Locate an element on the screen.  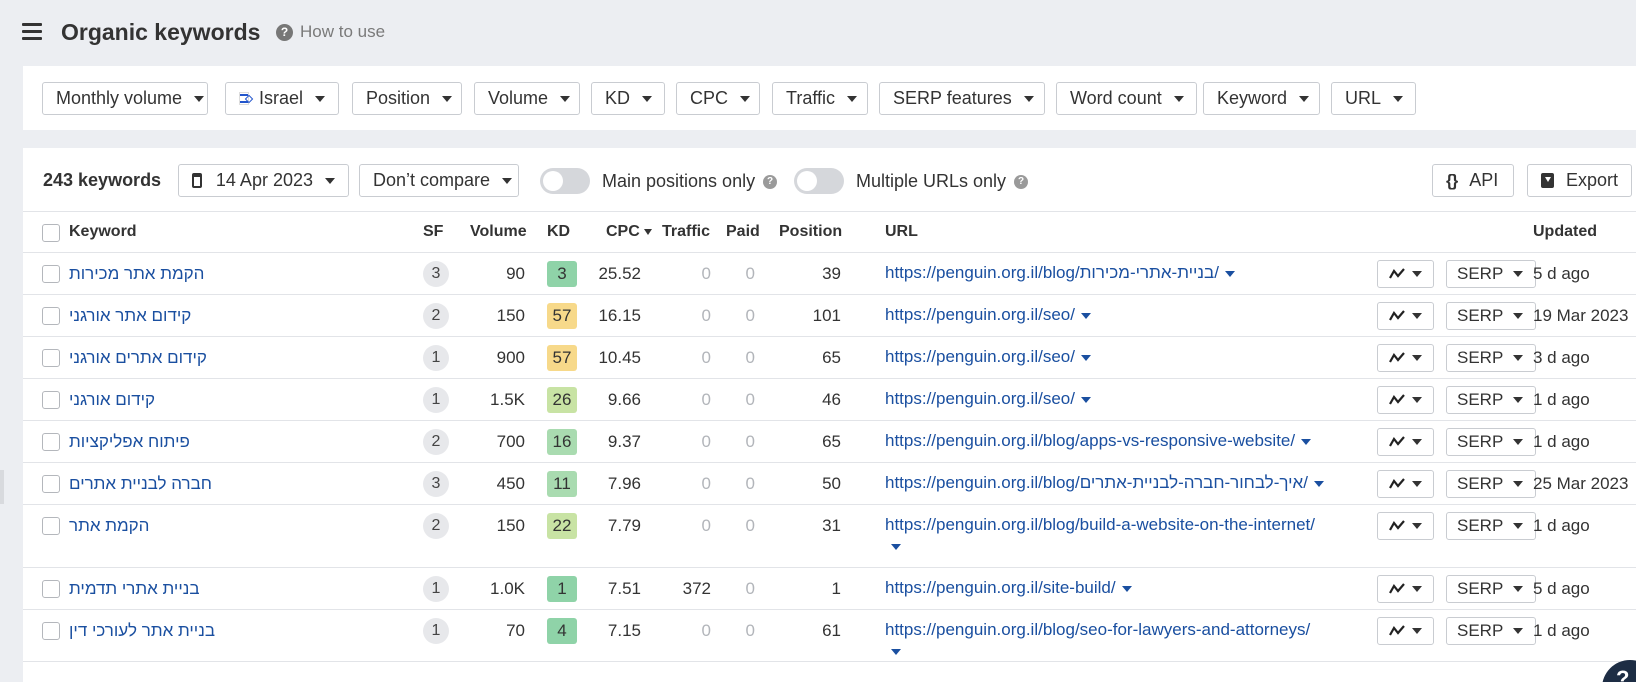
col-volume: Volume is located at coordinates (498, 232).